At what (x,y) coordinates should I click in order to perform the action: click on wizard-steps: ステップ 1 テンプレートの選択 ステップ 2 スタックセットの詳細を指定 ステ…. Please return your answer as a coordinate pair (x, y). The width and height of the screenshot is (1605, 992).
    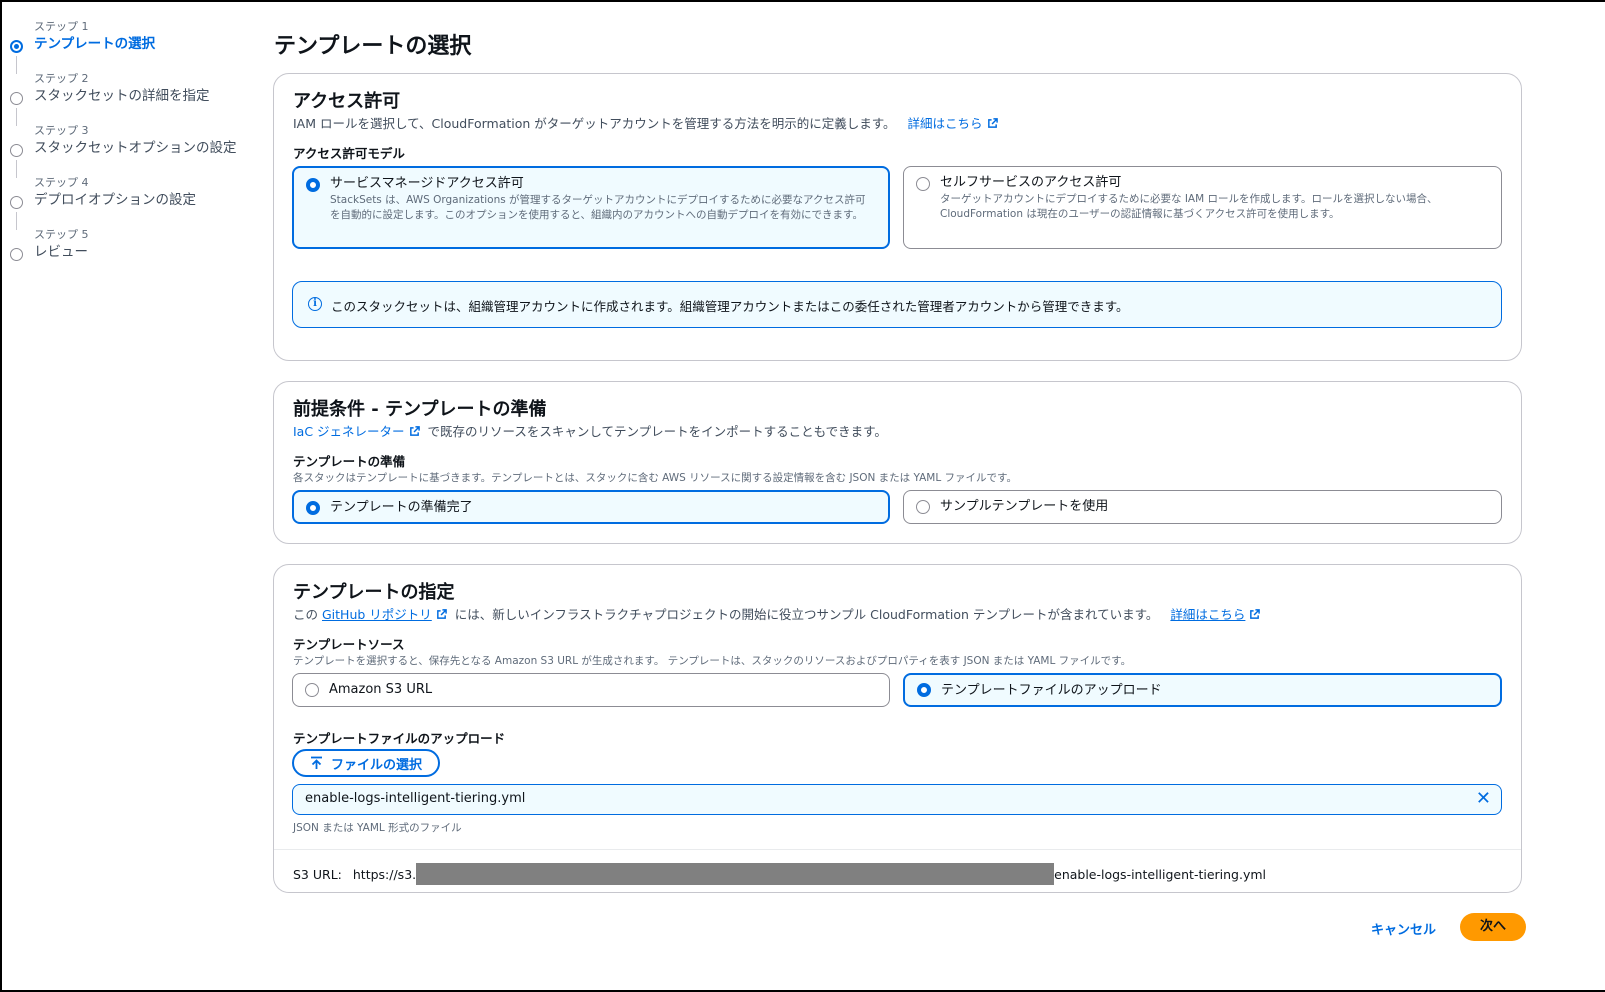
    Looking at the image, I should click on (130, 150).